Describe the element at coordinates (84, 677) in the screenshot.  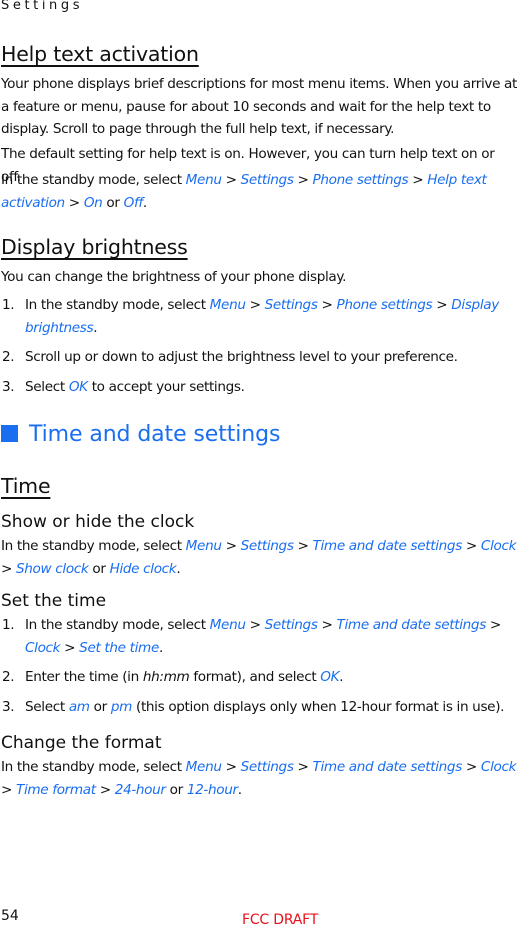
I see `text: Enter the time (in` at that location.